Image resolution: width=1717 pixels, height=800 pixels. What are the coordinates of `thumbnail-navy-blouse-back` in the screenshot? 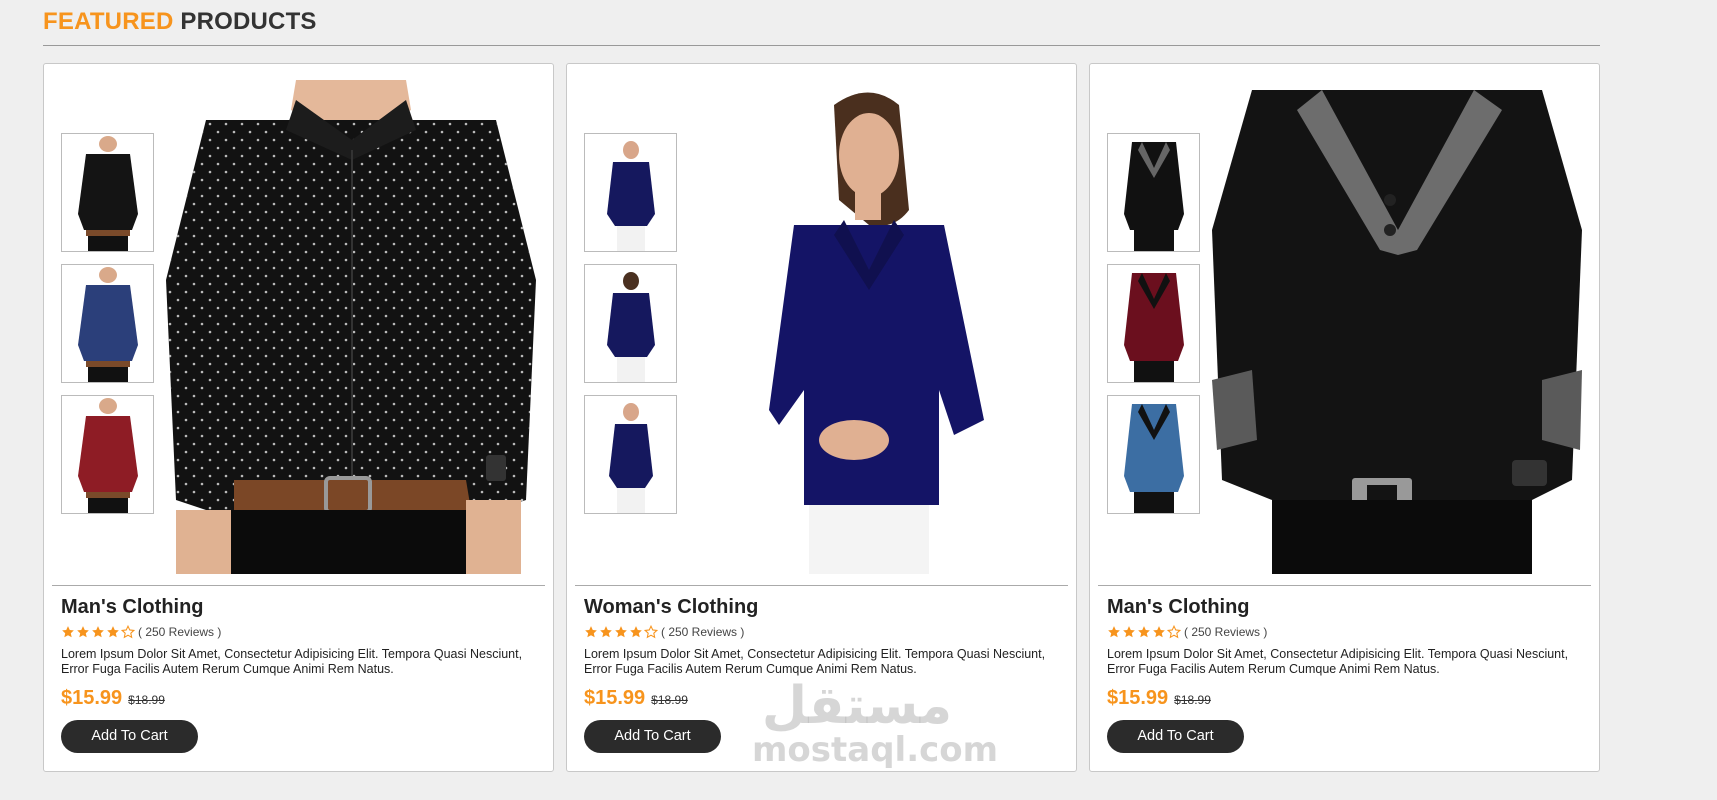 It's located at (630, 323).